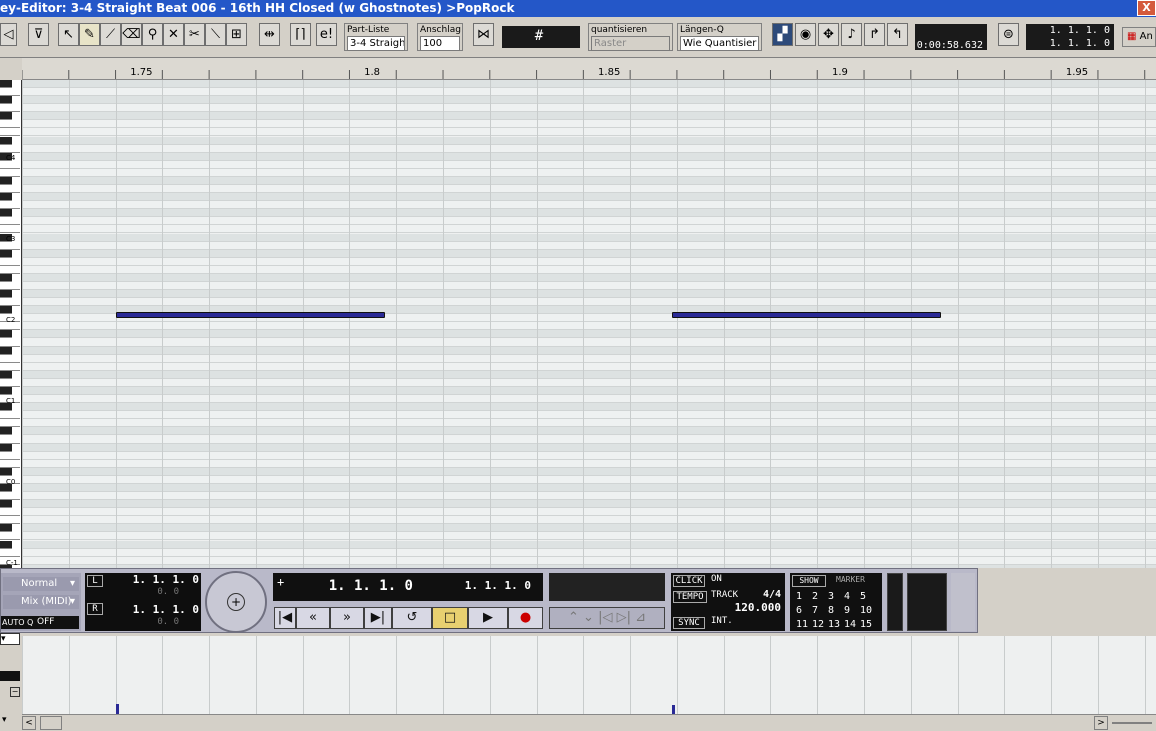 The width and height of the screenshot is (1156, 731). What do you see at coordinates (1146, 8) in the screenshot?
I see `close-button: X` at bounding box center [1146, 8].